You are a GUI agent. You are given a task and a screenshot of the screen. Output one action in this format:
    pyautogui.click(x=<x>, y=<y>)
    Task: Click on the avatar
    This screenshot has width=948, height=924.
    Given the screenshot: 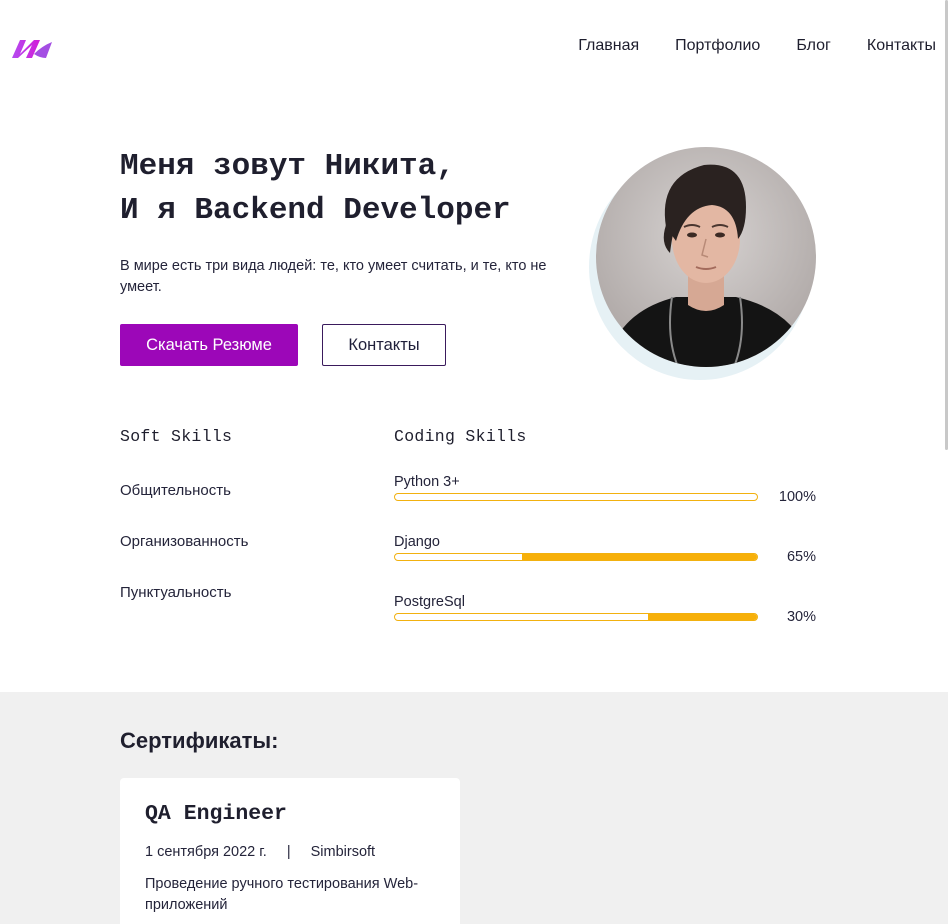 What is the action you would take?
    pyautogui.click(x=706, y=257)
    